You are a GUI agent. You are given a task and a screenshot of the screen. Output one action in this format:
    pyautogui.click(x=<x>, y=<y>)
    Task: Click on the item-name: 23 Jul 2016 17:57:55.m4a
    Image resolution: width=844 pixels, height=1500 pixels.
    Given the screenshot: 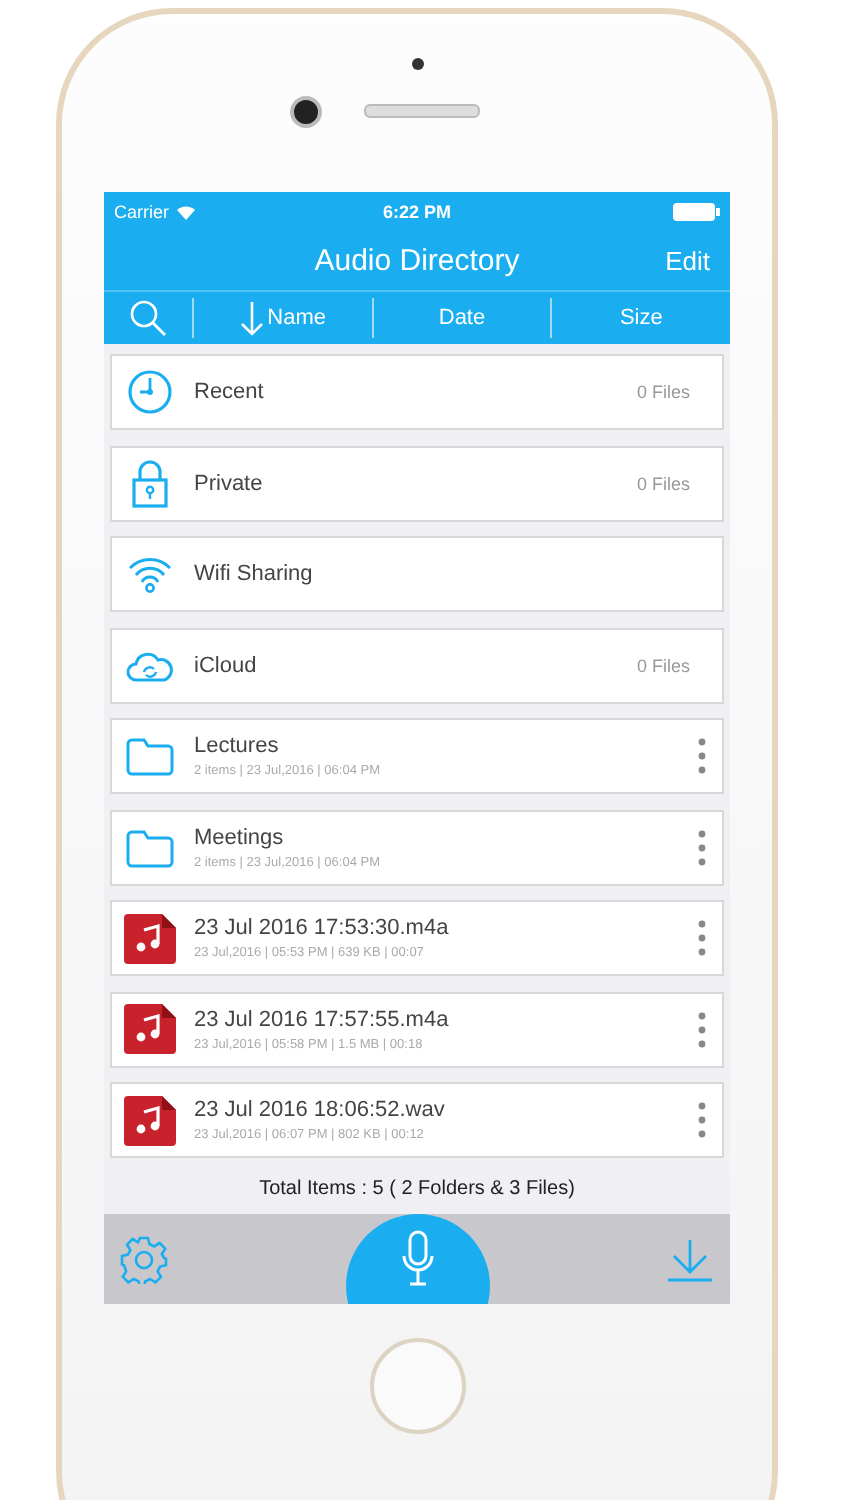 What is the action you would take?
    pyautogui.click(x=322, y=1019)
    